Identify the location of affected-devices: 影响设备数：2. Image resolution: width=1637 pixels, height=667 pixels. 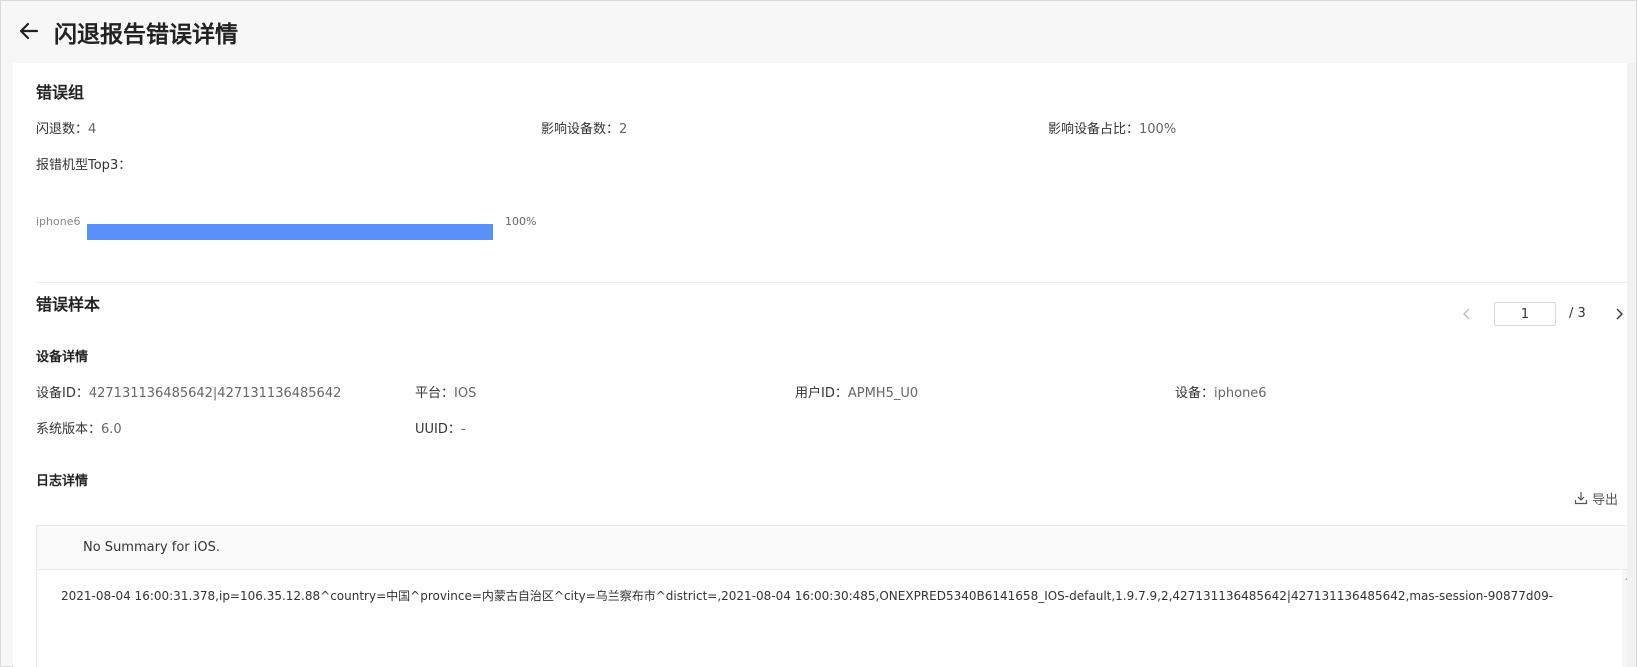
(584, 127).